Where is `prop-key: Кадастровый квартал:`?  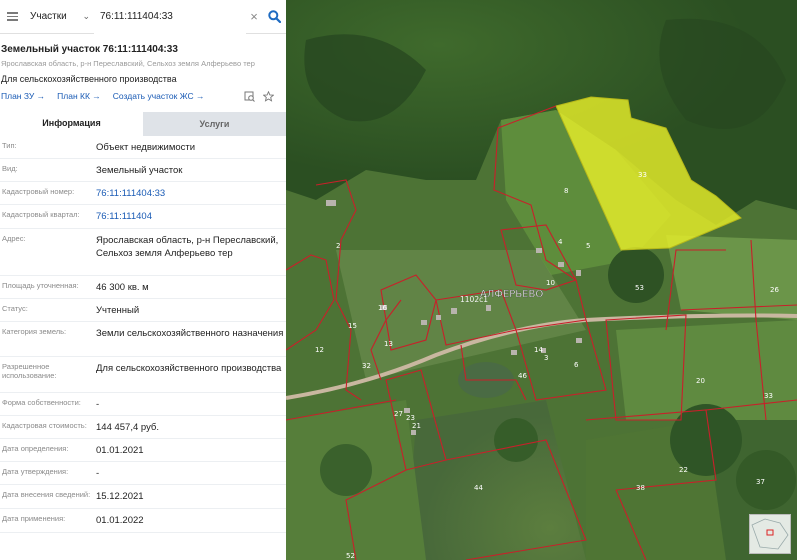
prop-key: Кадастровый квартал: is located at coordinates (41, 214).